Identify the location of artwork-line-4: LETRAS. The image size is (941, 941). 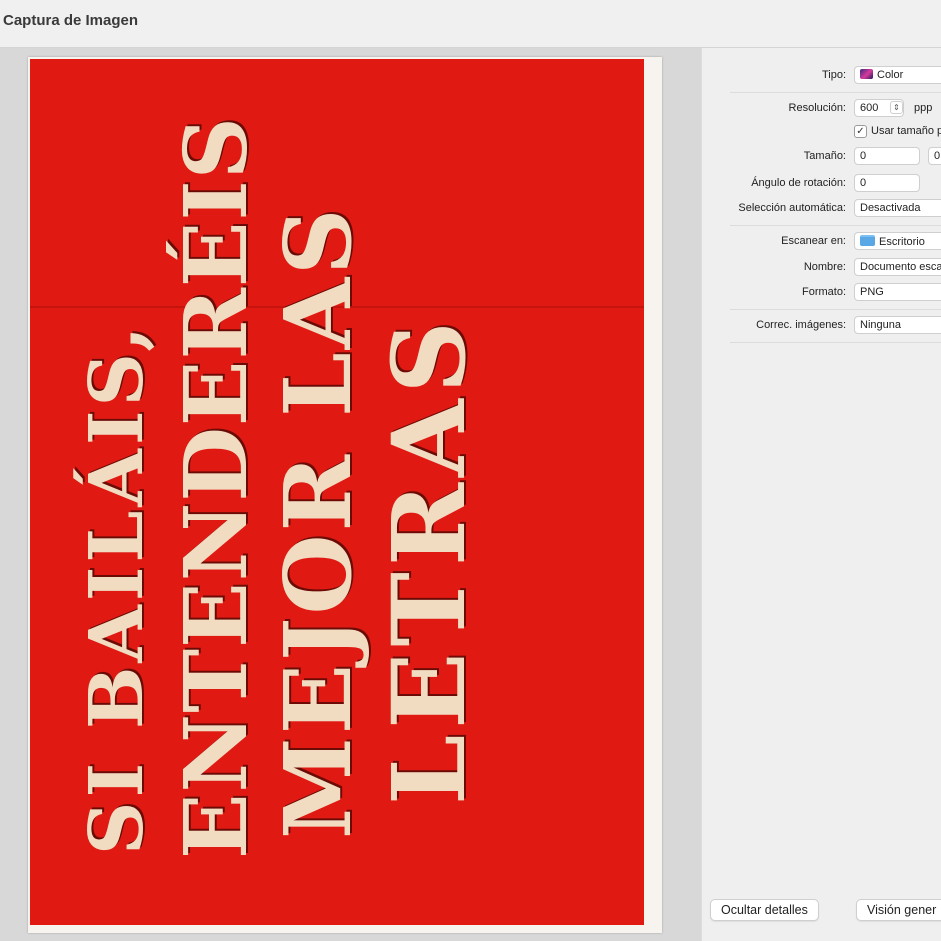
(429, 560).